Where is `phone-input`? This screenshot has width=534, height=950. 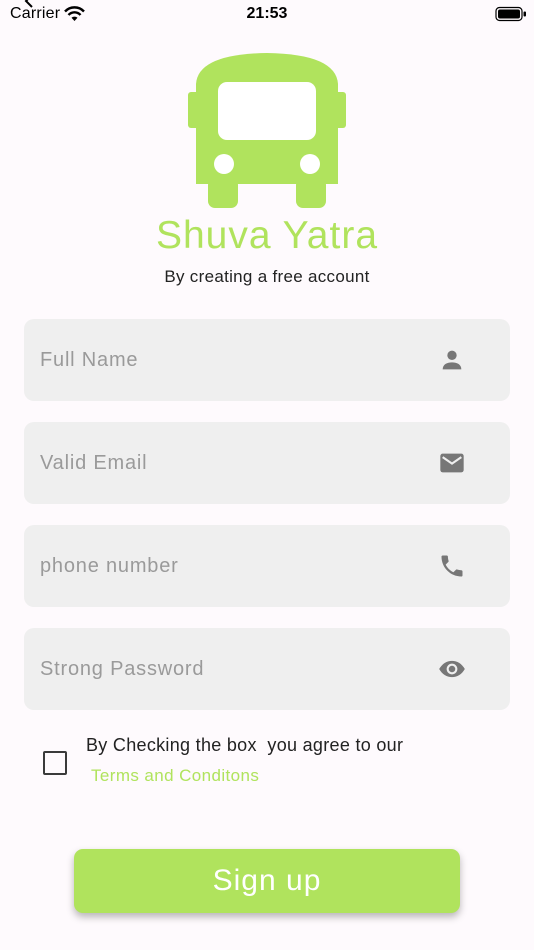 phone-input is located at coordinates (235, 566).